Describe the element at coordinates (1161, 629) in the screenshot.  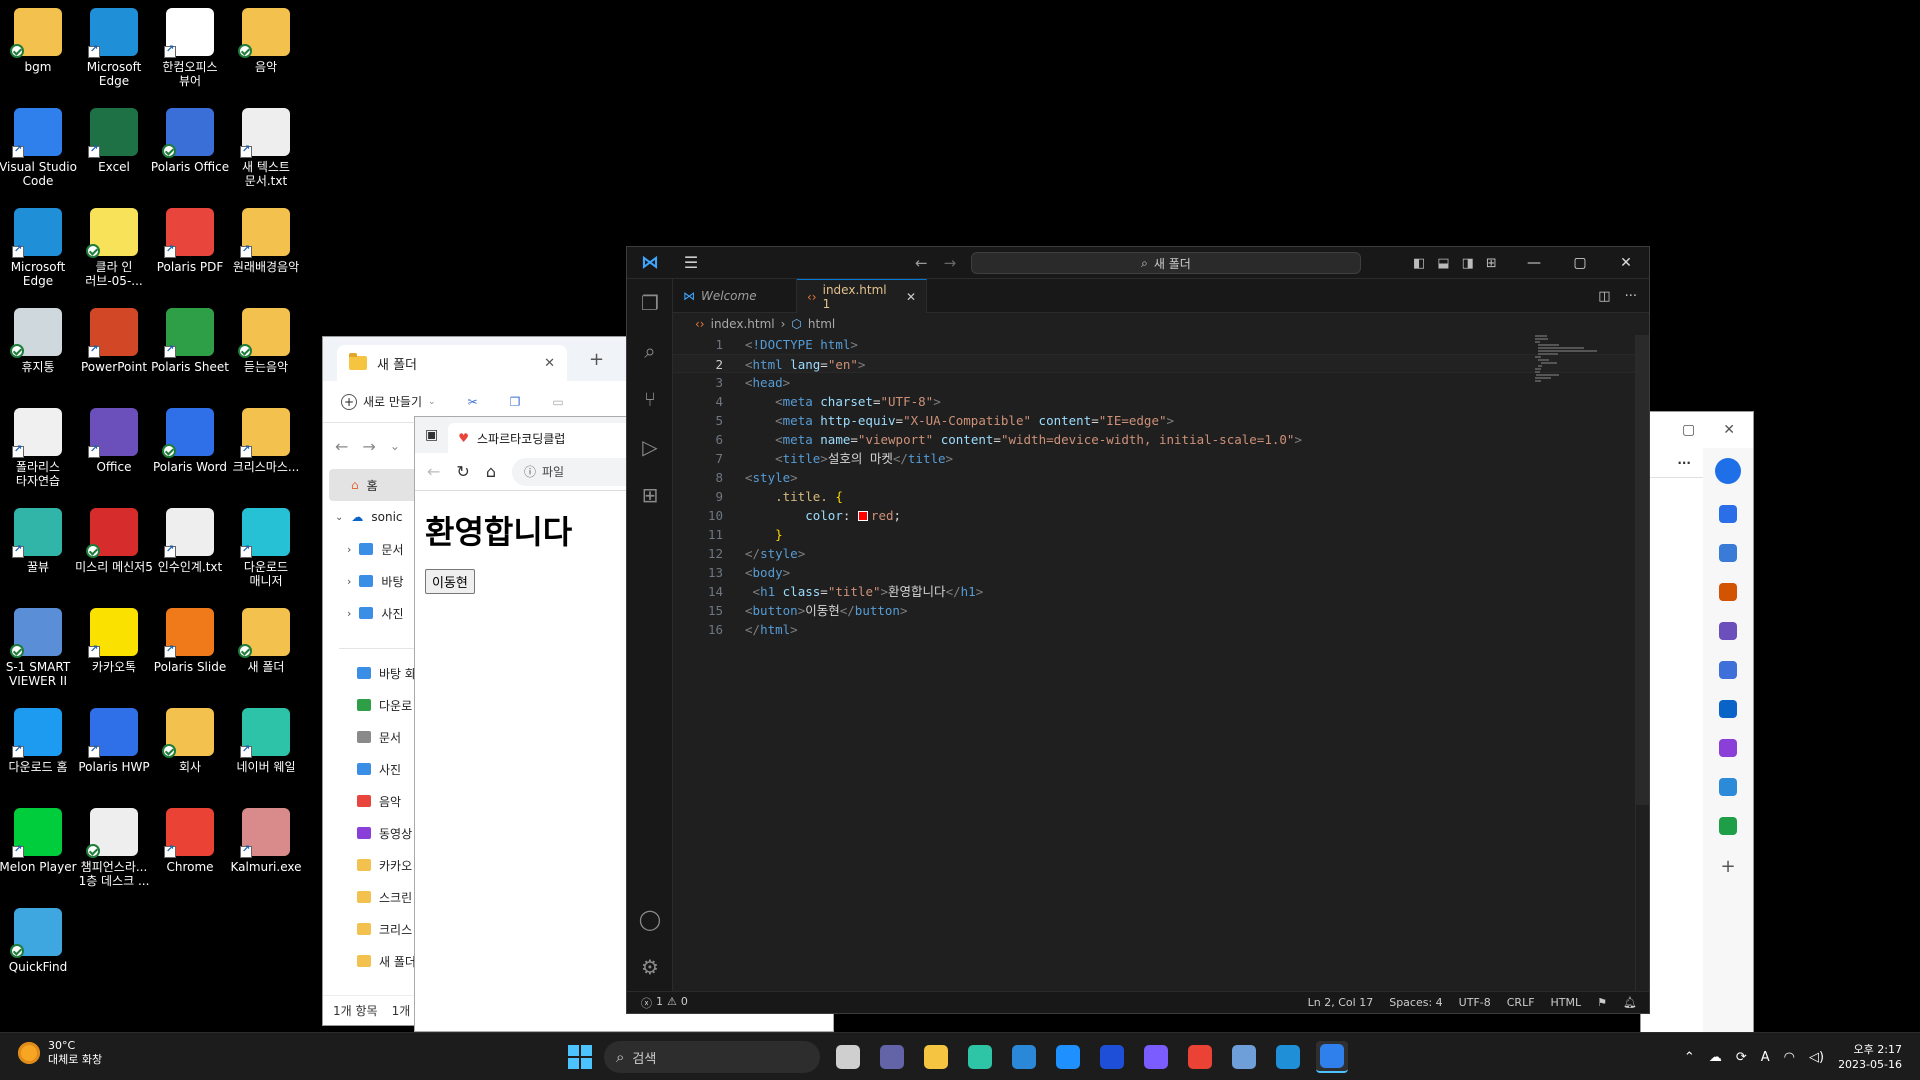
I see `code-line: 16 </html>` at that location.